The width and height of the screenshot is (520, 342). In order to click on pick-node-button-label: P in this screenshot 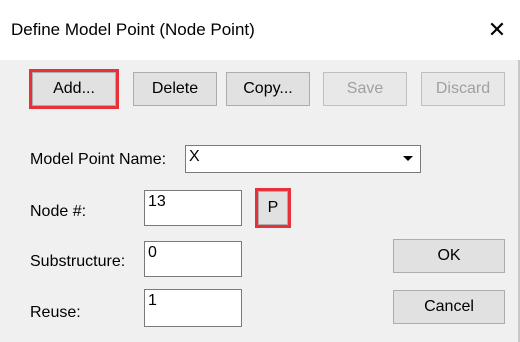, I will do `click(273, 207)`.